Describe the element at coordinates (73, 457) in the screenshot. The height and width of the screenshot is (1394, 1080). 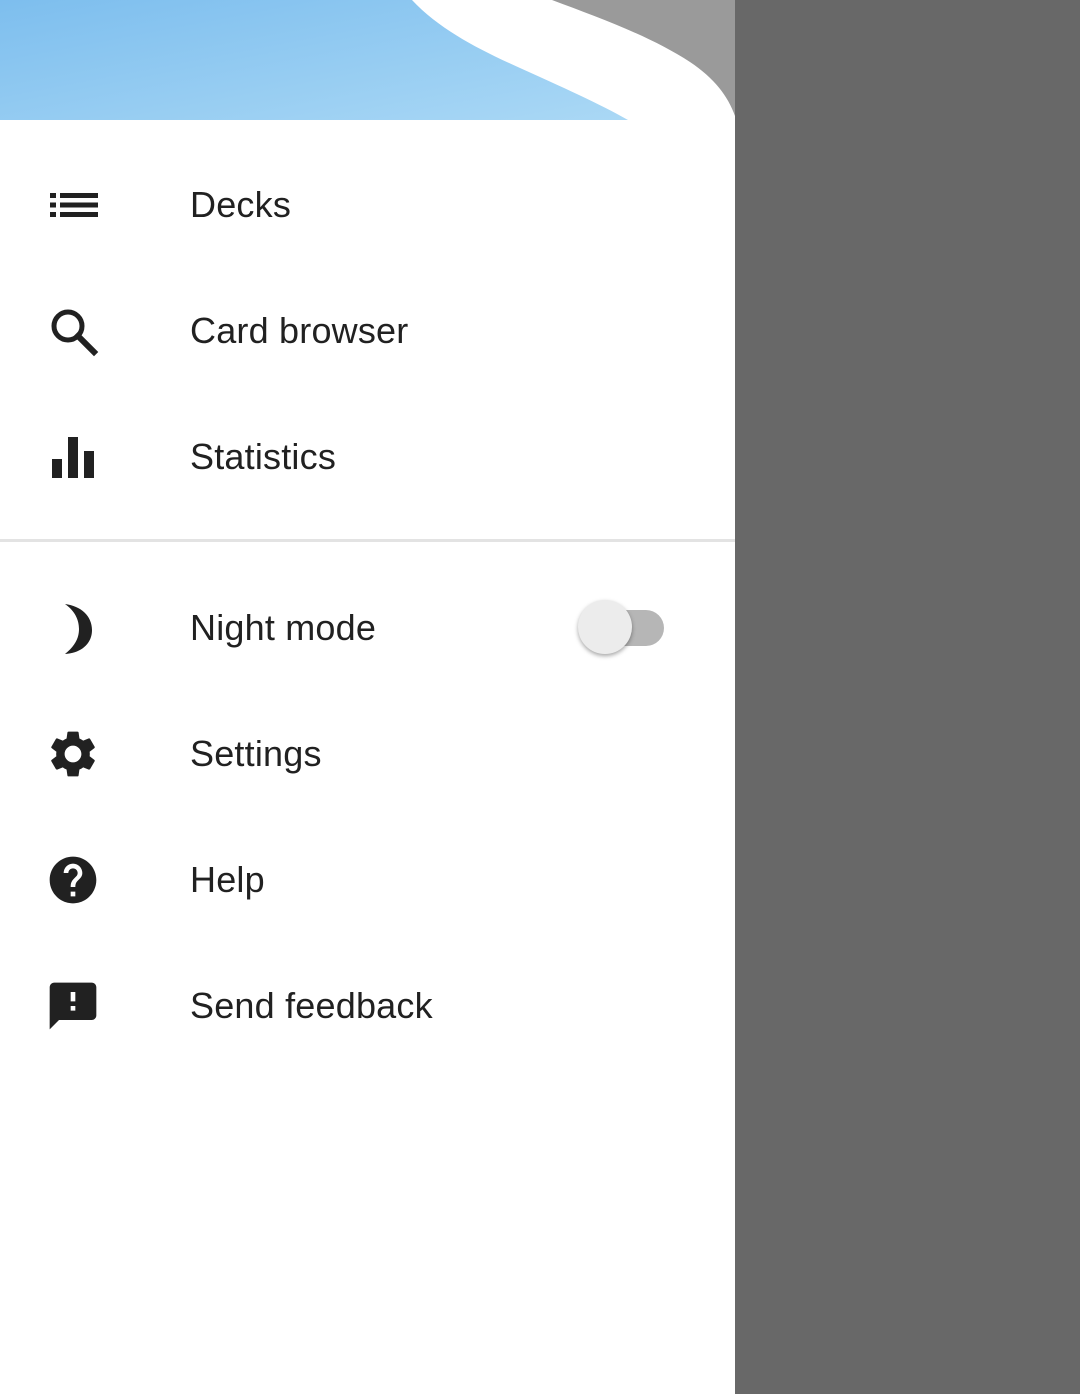
I see `bar-chart-icon` at that location.